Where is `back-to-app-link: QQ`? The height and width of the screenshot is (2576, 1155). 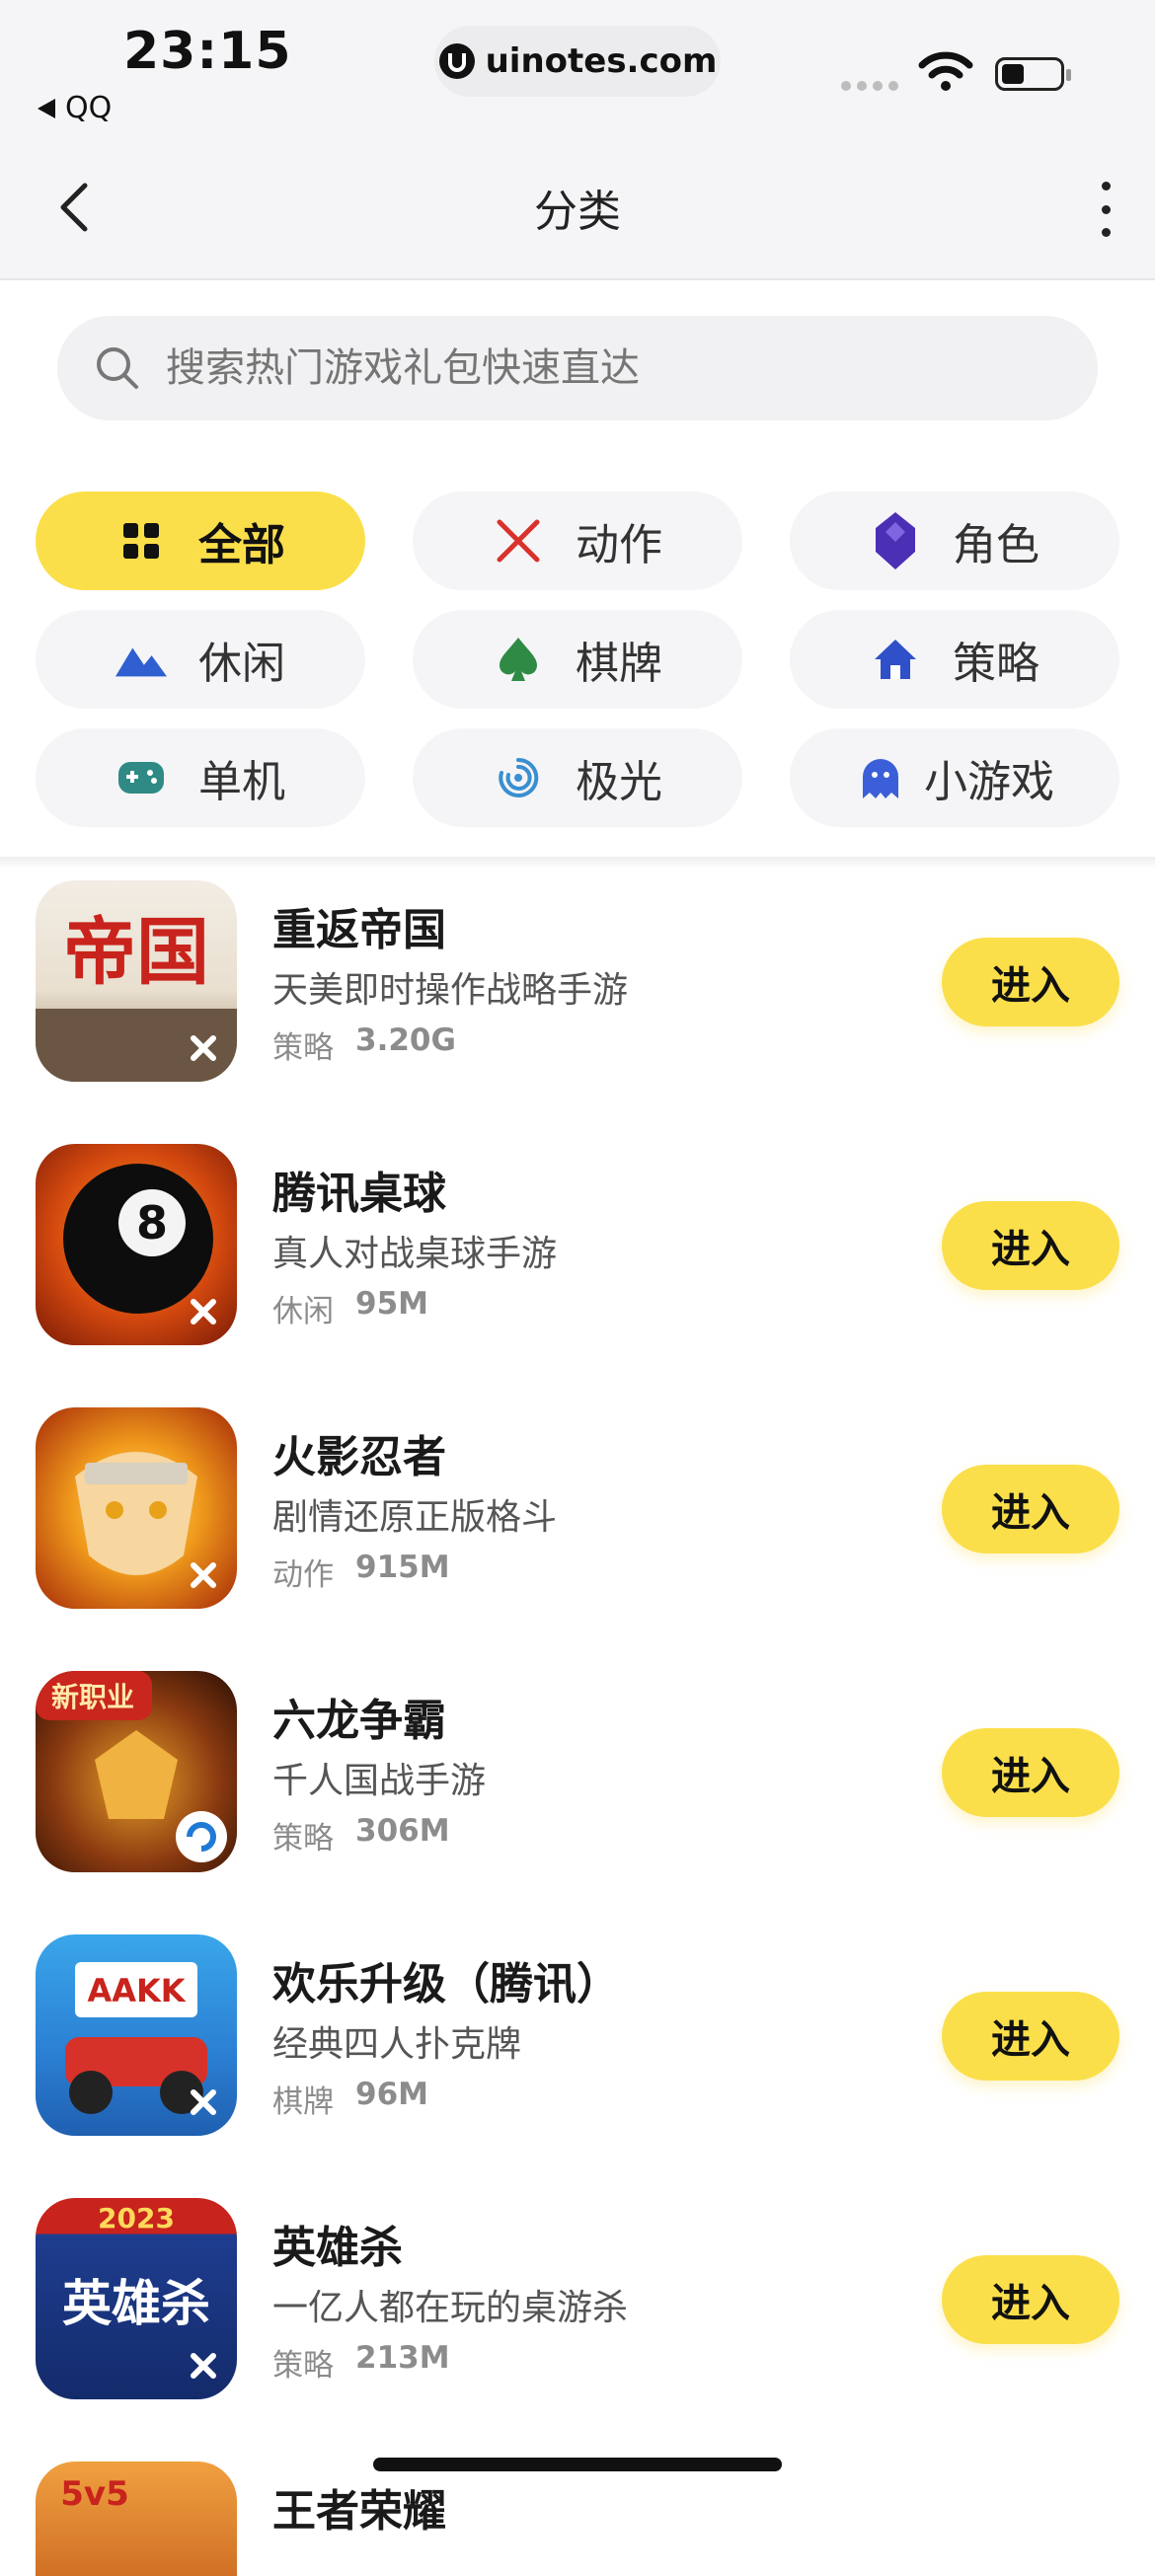 back-to-app-link: QQ is located at coordinates (75, 108).